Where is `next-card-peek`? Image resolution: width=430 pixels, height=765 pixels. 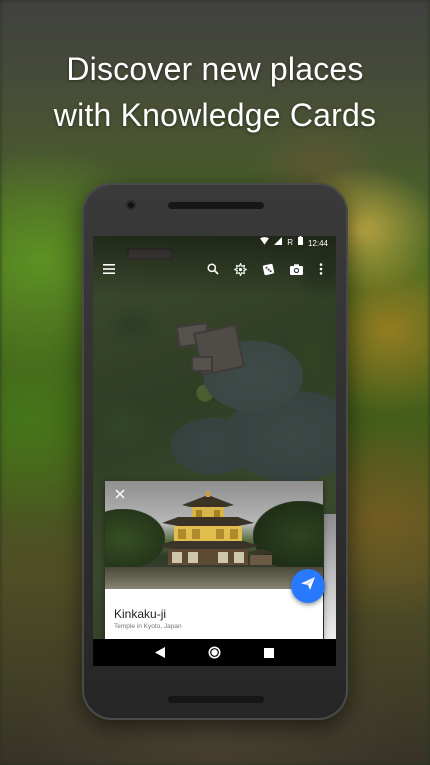
next-card-peek is located at coordinates (330, 576).